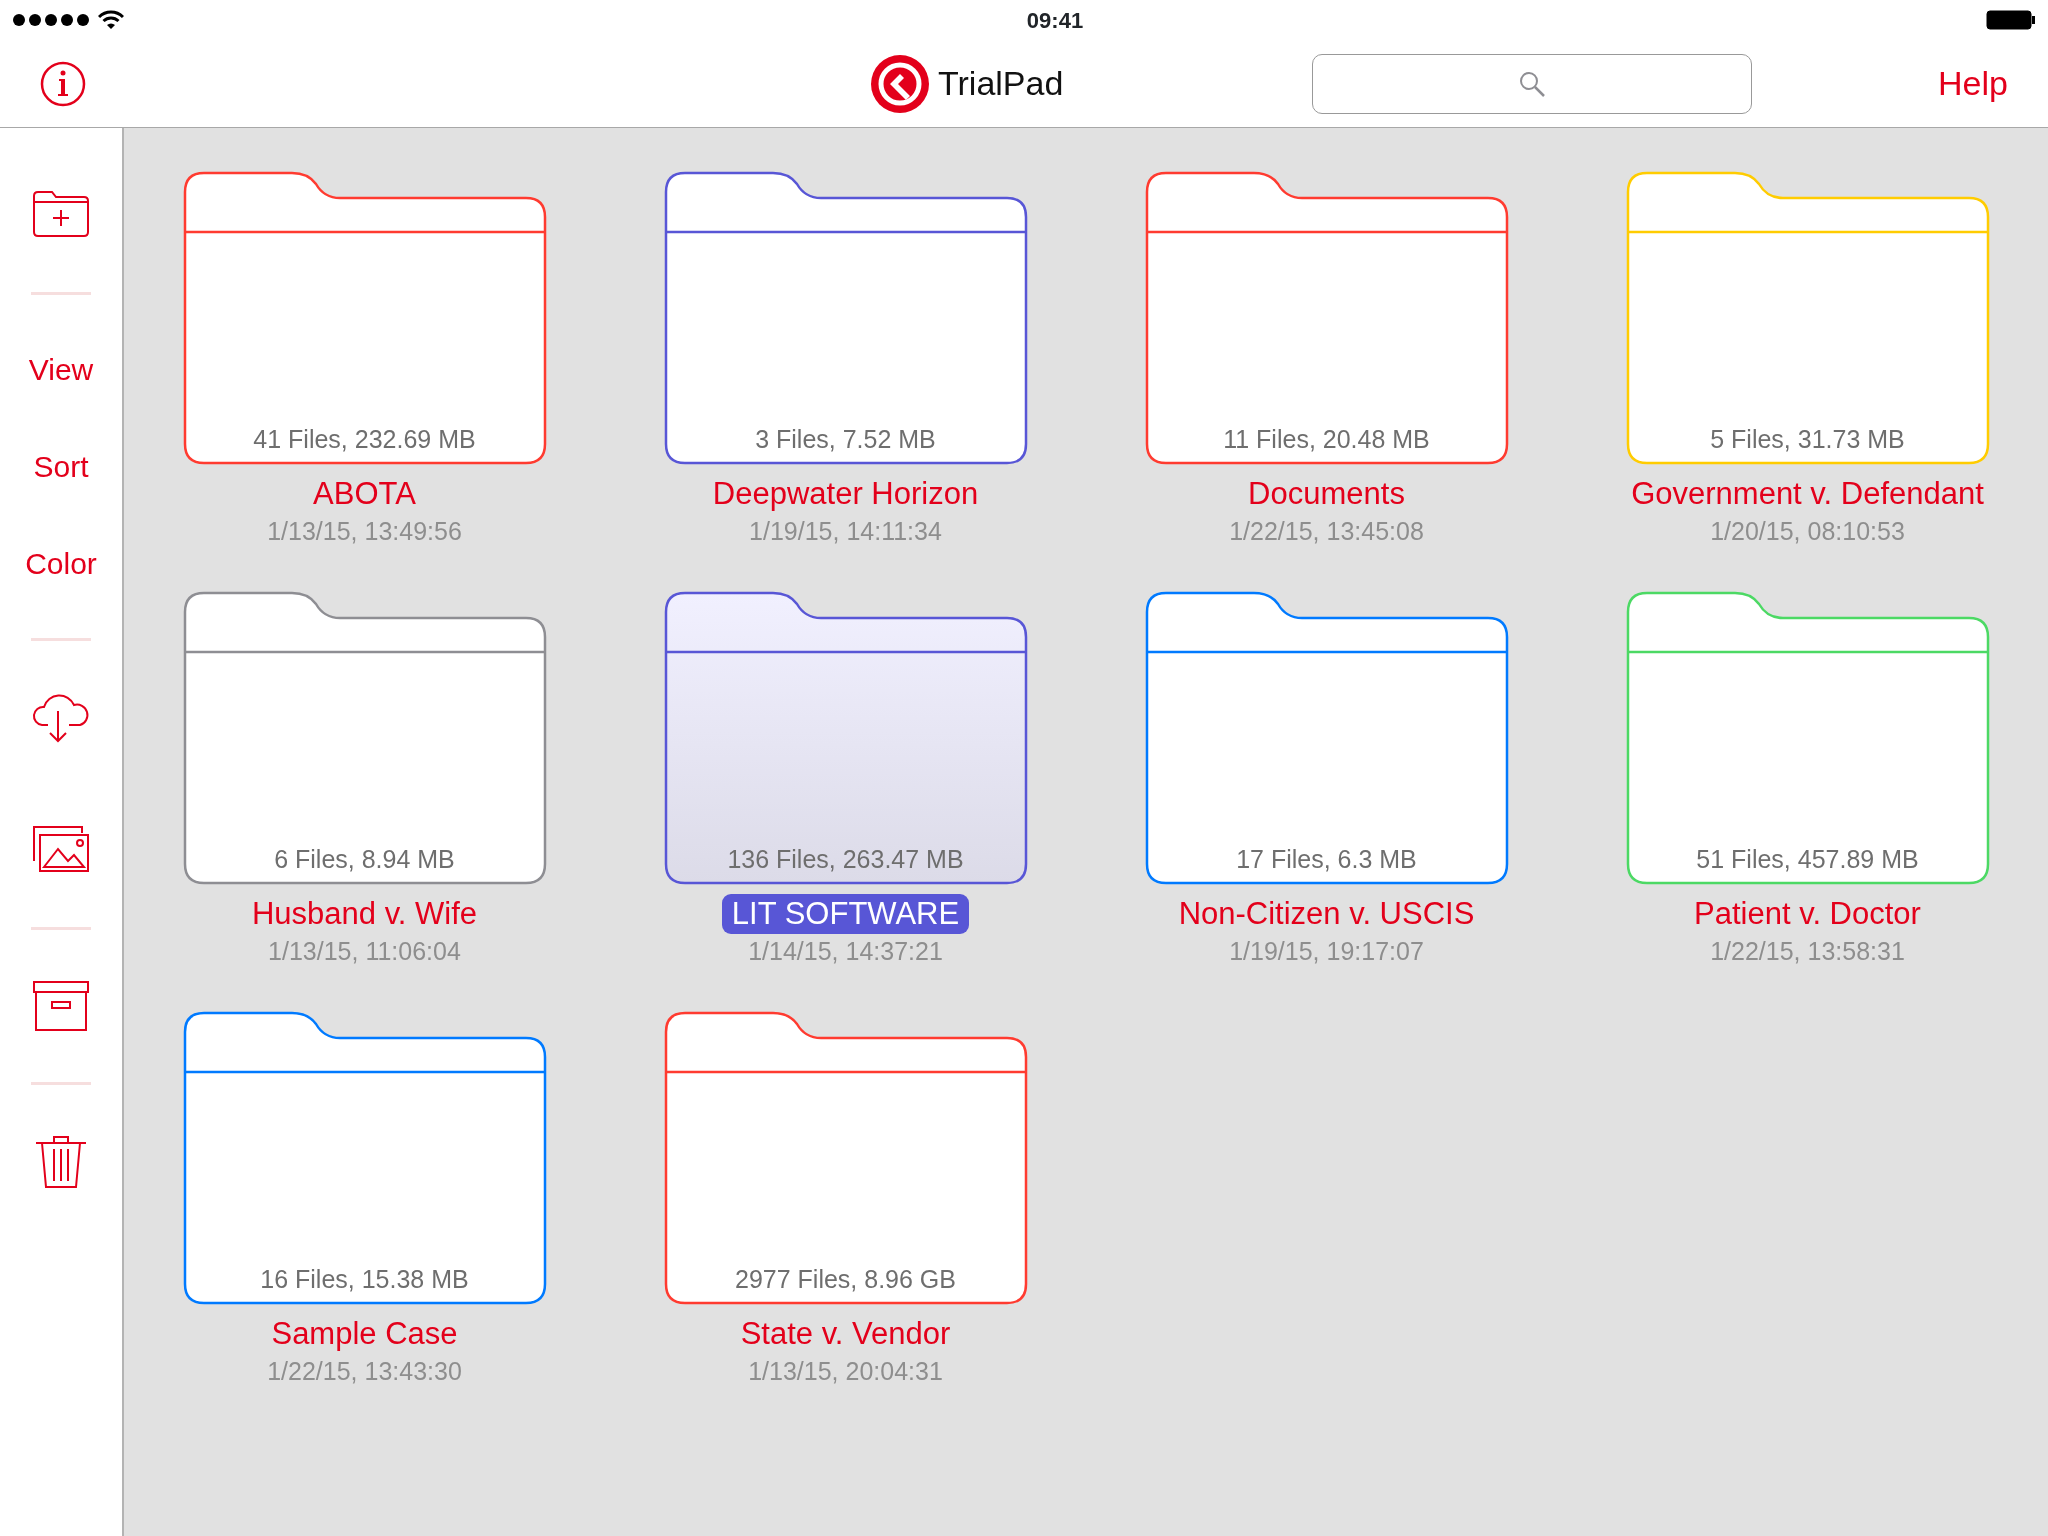 The height and width of the screenshot is (1536, 2048). What do you see at coordinates (1973, 83) in the screenshot?
I see `help-link: Help` at bounding box center [1973, 83].